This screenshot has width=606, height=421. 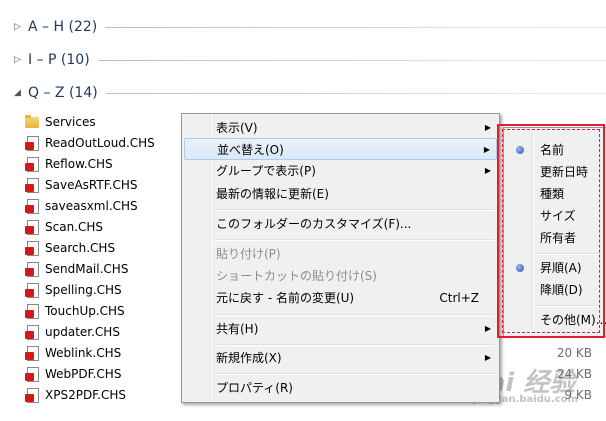 I want to click on list-item: Weblink.CHS, so click(x=72, y=352).